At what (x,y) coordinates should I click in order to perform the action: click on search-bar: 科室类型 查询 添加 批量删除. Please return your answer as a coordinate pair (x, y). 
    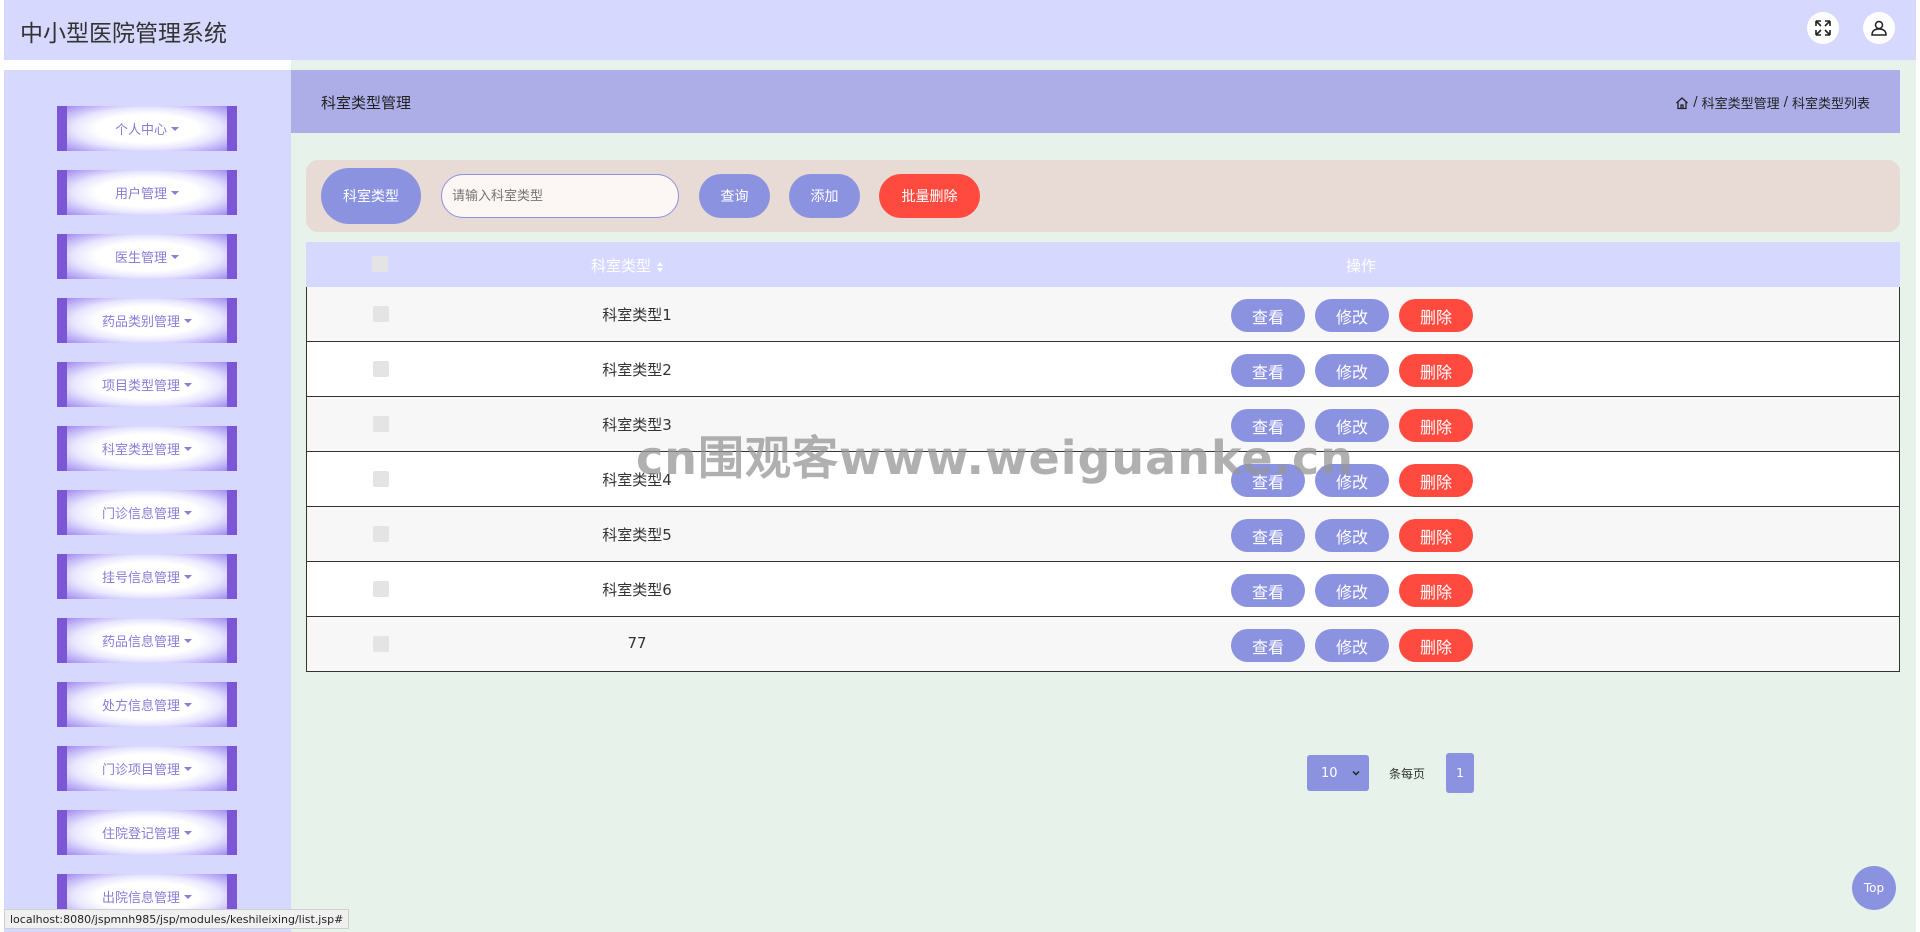
    Looking at the image, I should click on (1103, 196).